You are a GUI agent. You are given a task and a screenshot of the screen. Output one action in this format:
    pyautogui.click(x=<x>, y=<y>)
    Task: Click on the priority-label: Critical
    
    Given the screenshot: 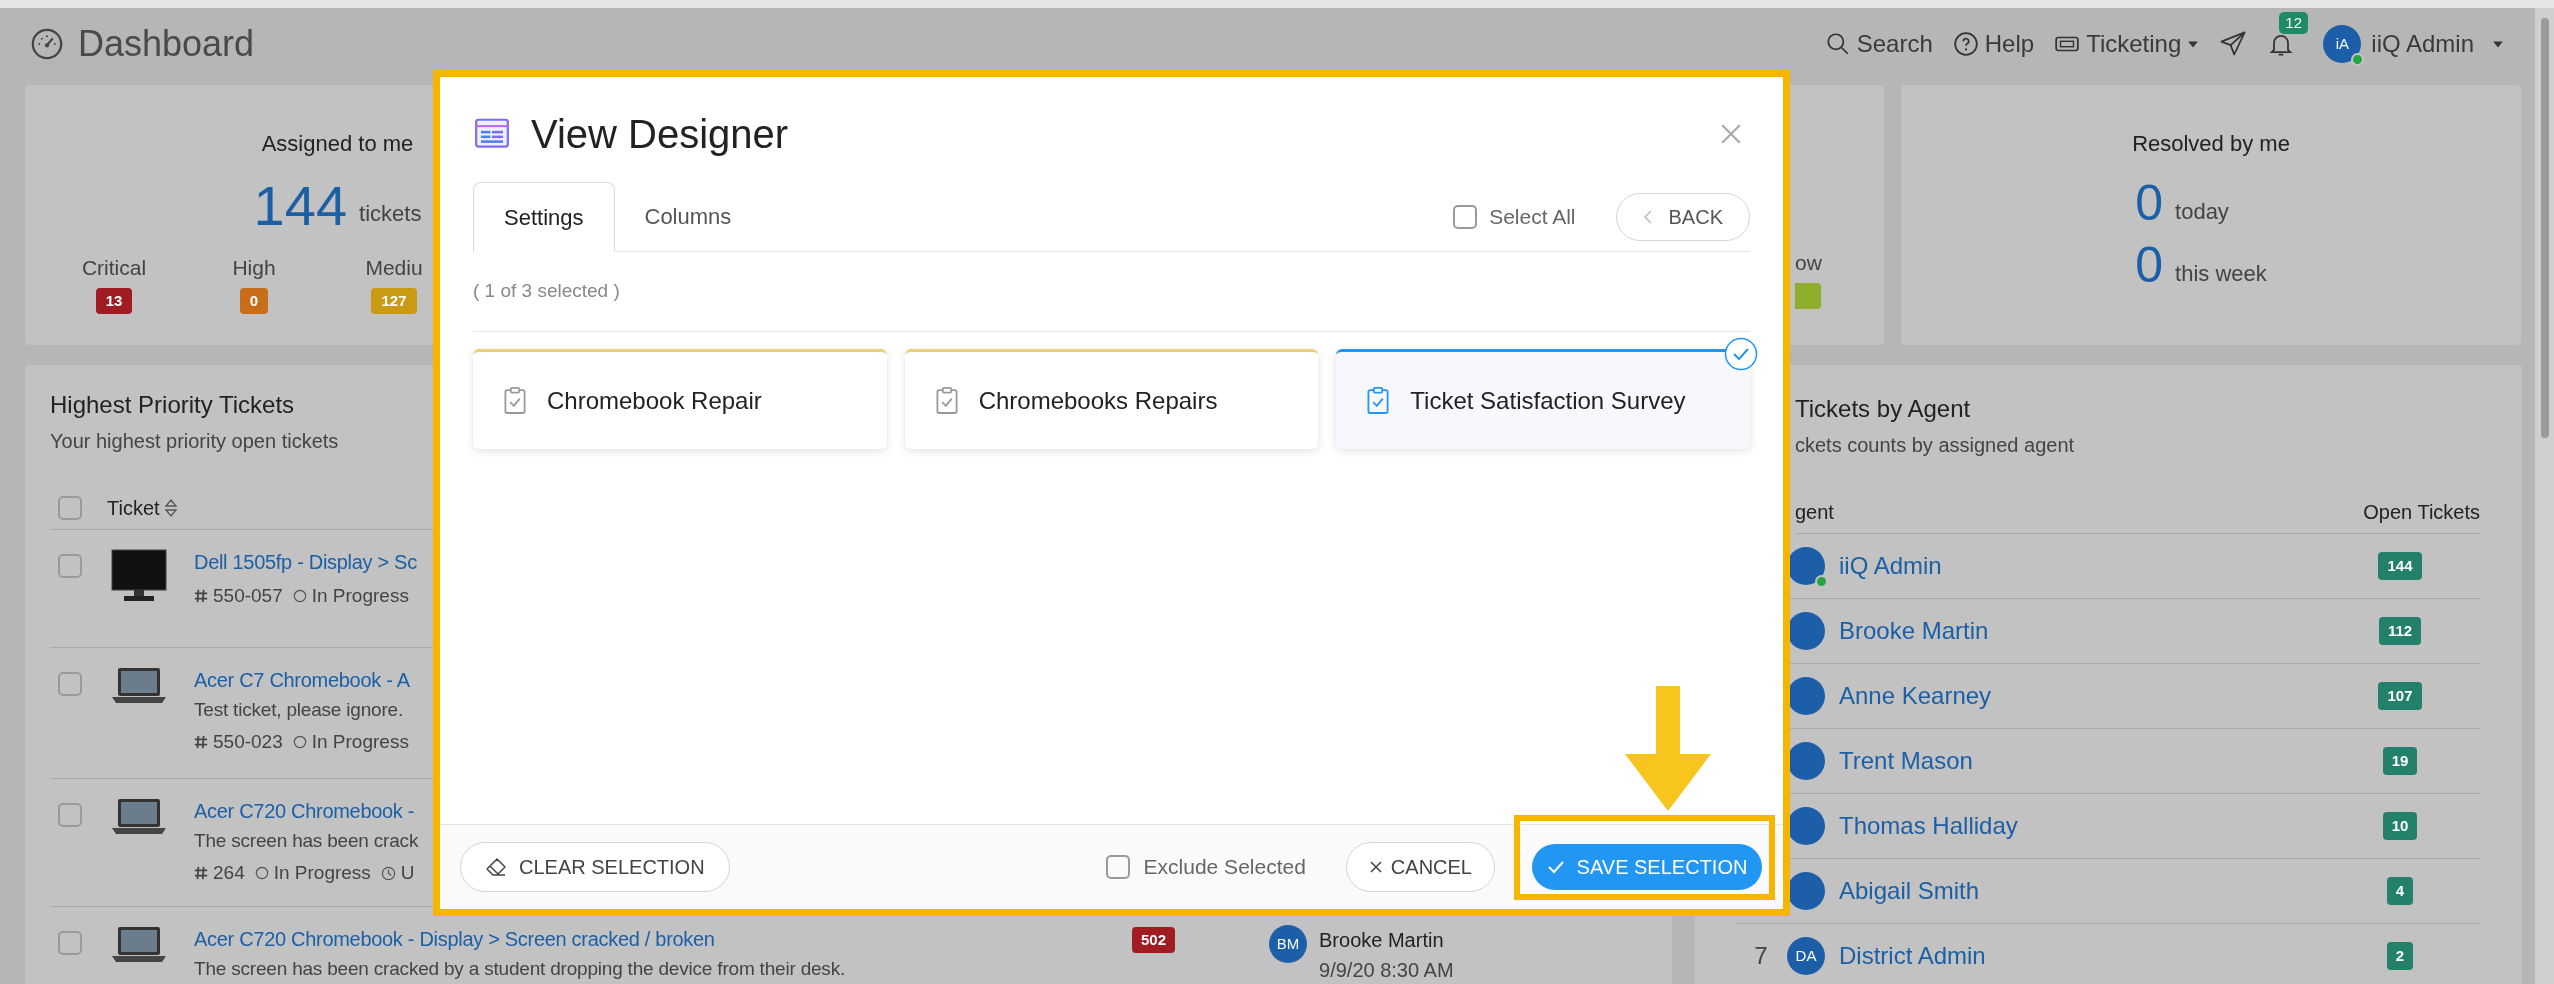 What is the action you would take?
    pyautogui.click(x=114, y=268)
    